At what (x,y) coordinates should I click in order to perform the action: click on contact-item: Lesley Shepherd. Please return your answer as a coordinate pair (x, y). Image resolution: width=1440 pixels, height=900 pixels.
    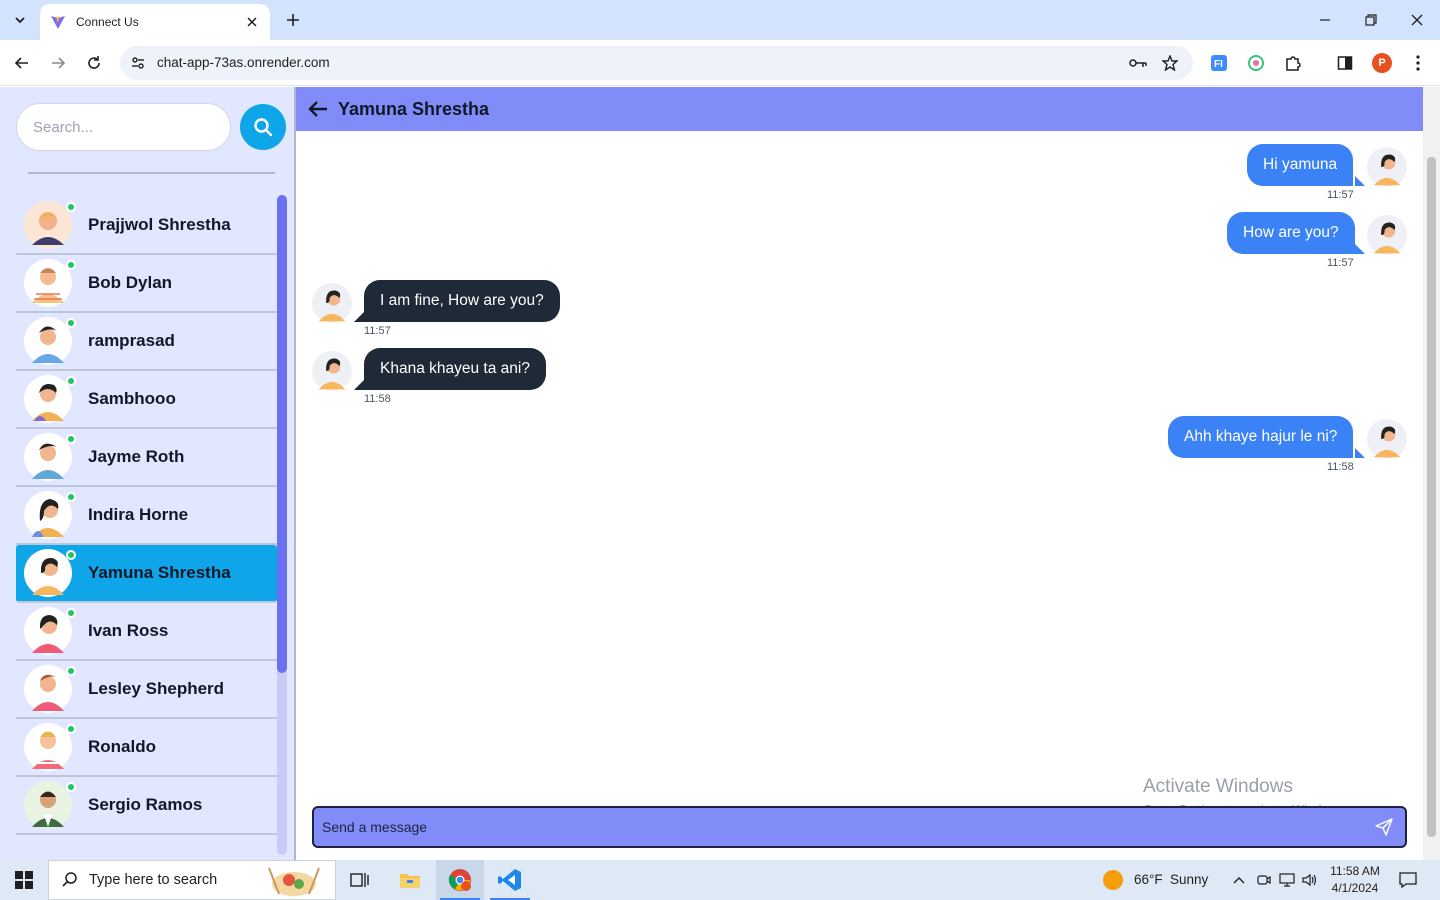
    Looking at the image, I should click on (146, 690).